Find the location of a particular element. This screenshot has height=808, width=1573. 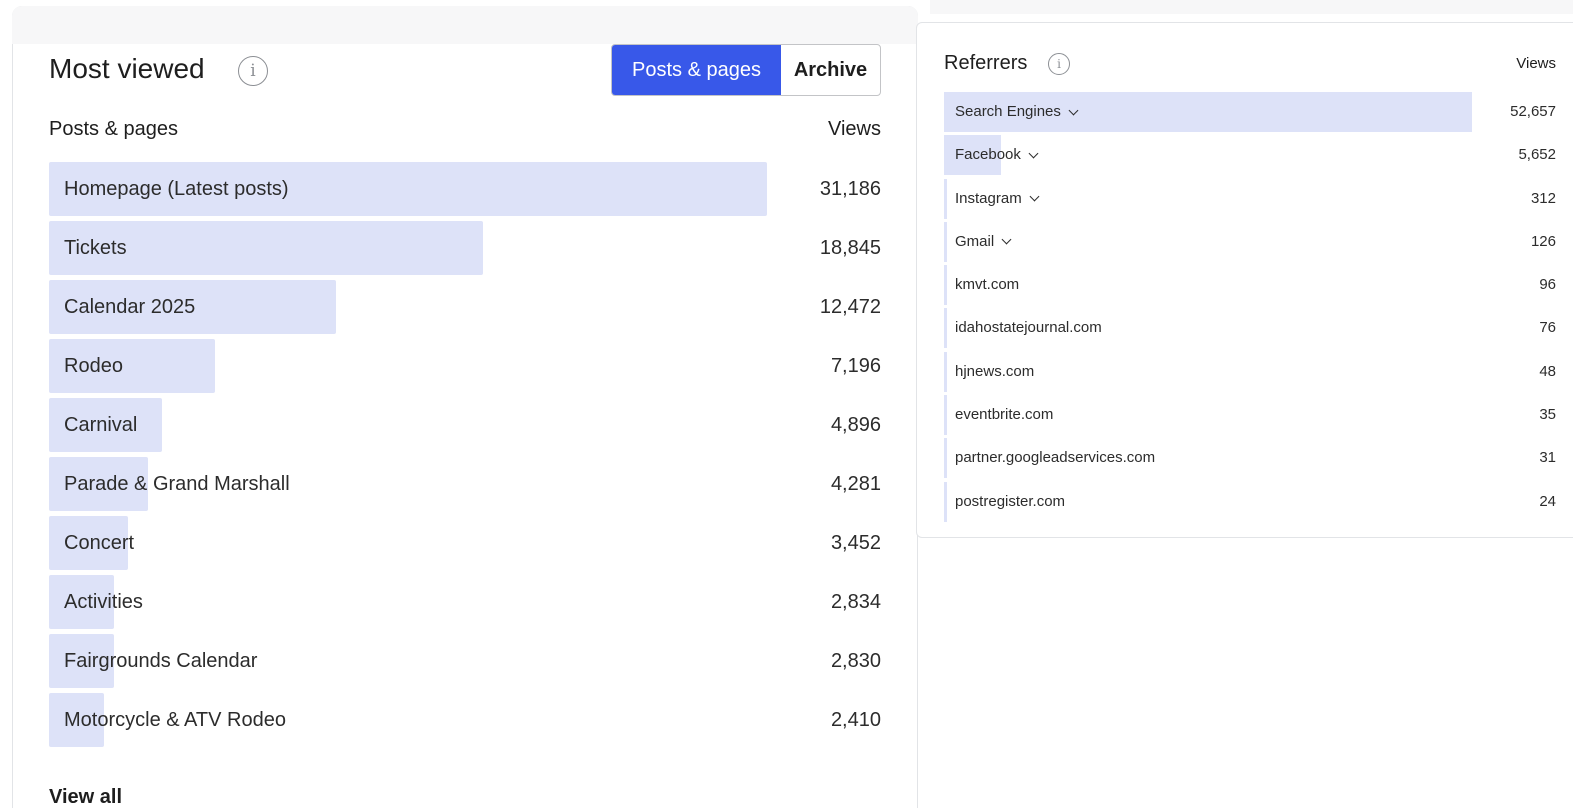

list-item-views: 2,834 is located at coordinates (855, 602).